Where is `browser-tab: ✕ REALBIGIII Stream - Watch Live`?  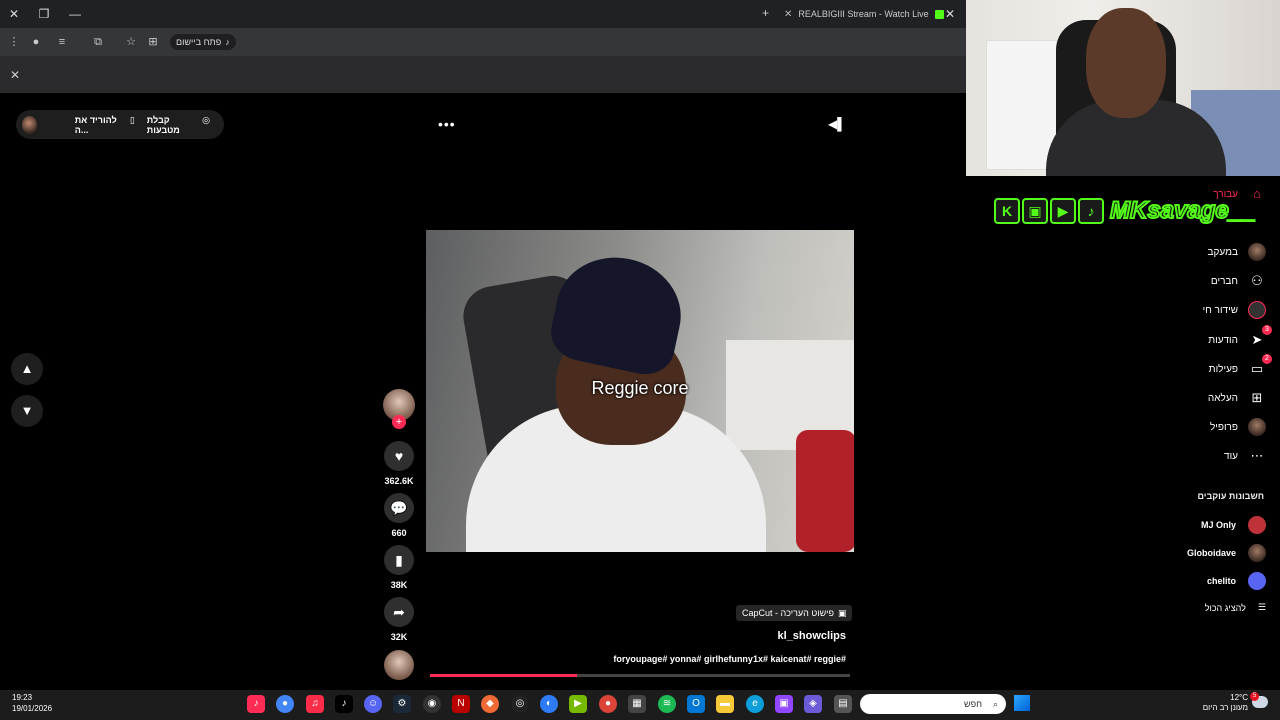
browser-tab: ✕ REALBIGIII Stream - Watch Live is located at coordinates (872, 14).